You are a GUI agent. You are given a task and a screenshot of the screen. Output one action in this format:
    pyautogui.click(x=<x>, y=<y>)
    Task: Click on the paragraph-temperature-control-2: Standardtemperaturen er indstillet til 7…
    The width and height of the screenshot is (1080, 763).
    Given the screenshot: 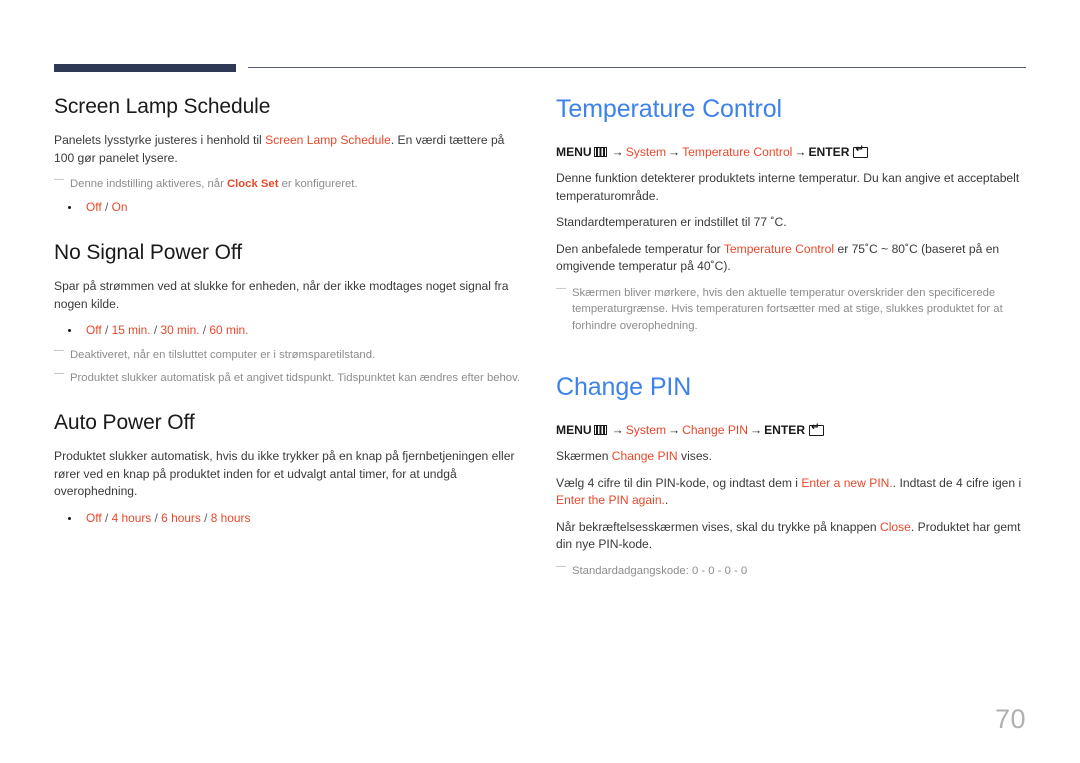 What is the action you would take?
    pyautogui.click(x=671, y=222)
    